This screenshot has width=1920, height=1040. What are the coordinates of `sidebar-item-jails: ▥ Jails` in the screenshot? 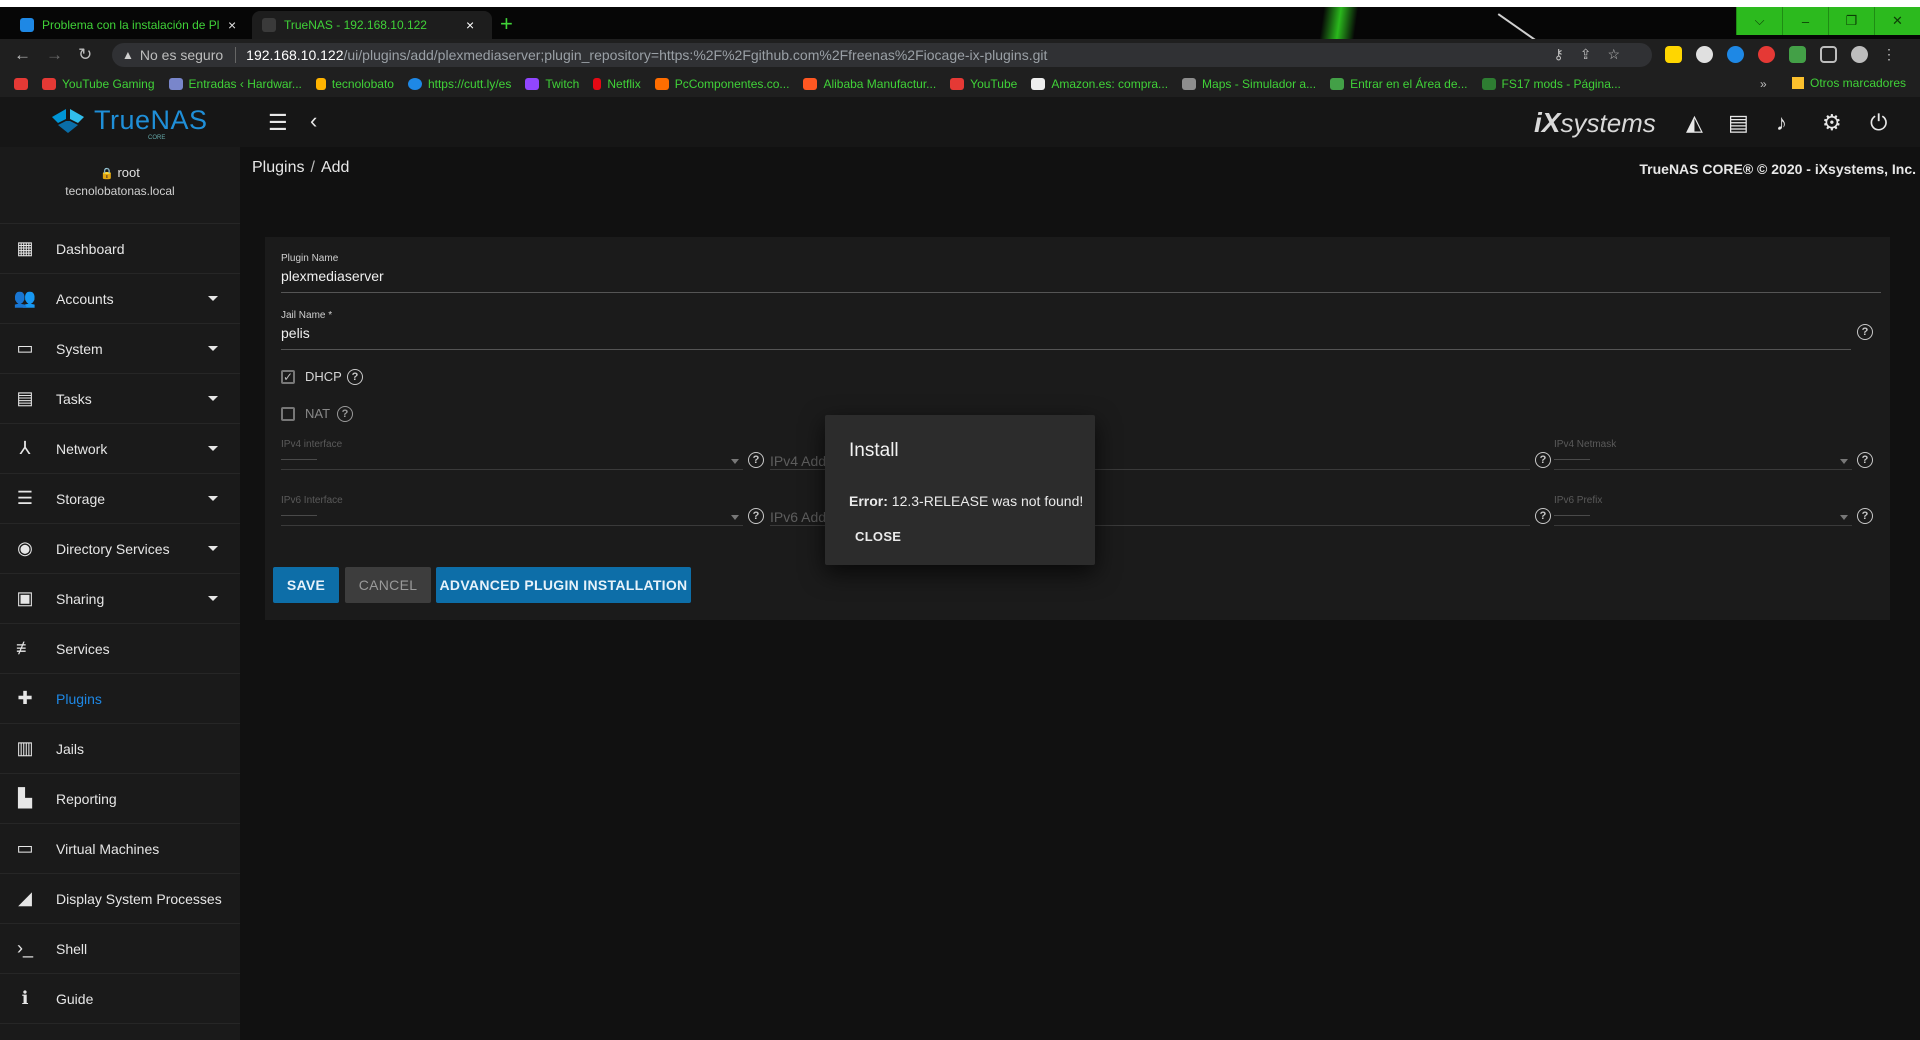 It's located at (120, 749).